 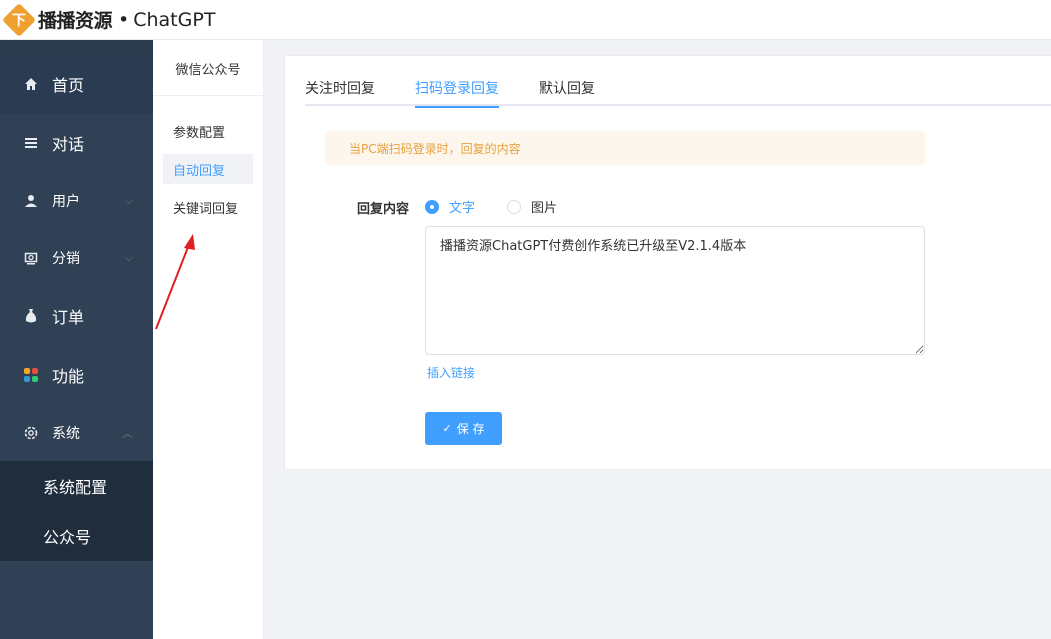 What do you see at coordinates (462, 208) in the screenshot?
I see `radio-label: 文字` at bounding box center [462, 208].